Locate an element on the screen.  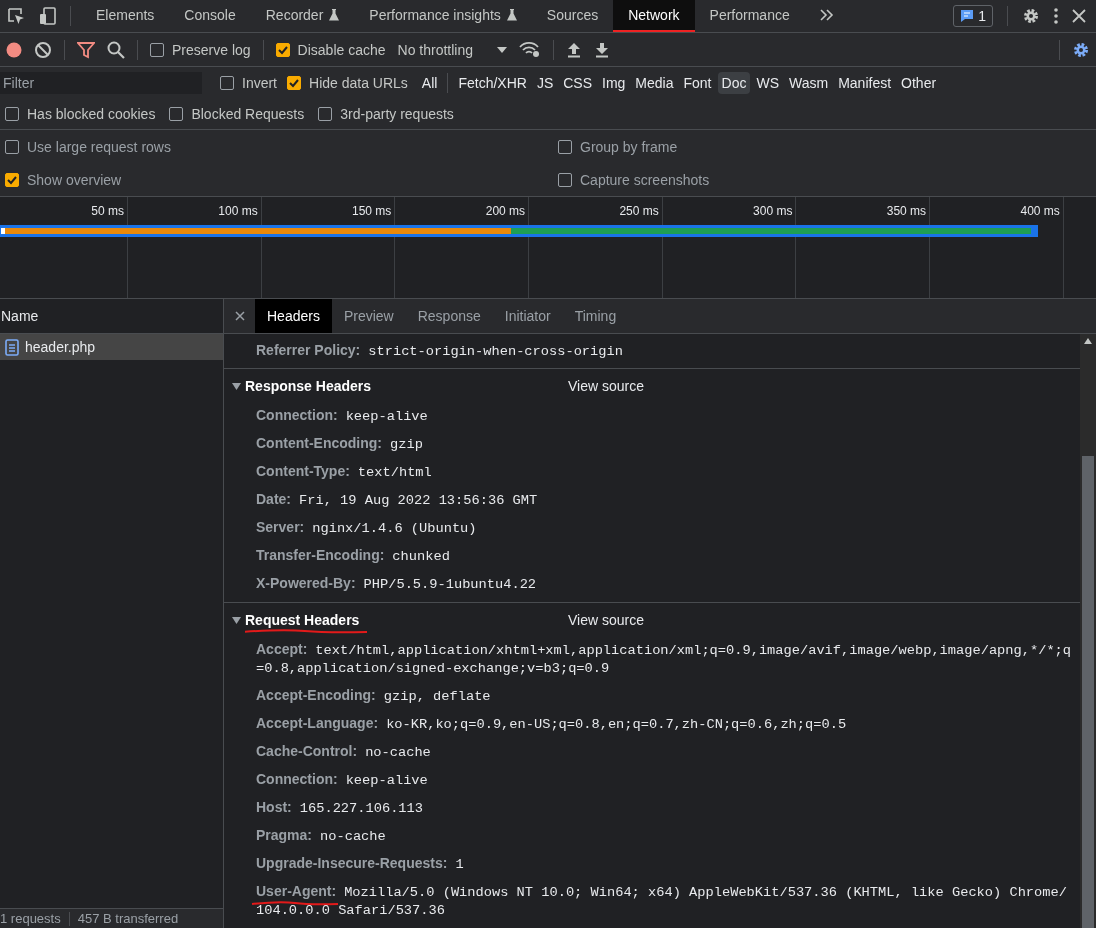
type-filter-button: Other is located at coordinates (919, 83).